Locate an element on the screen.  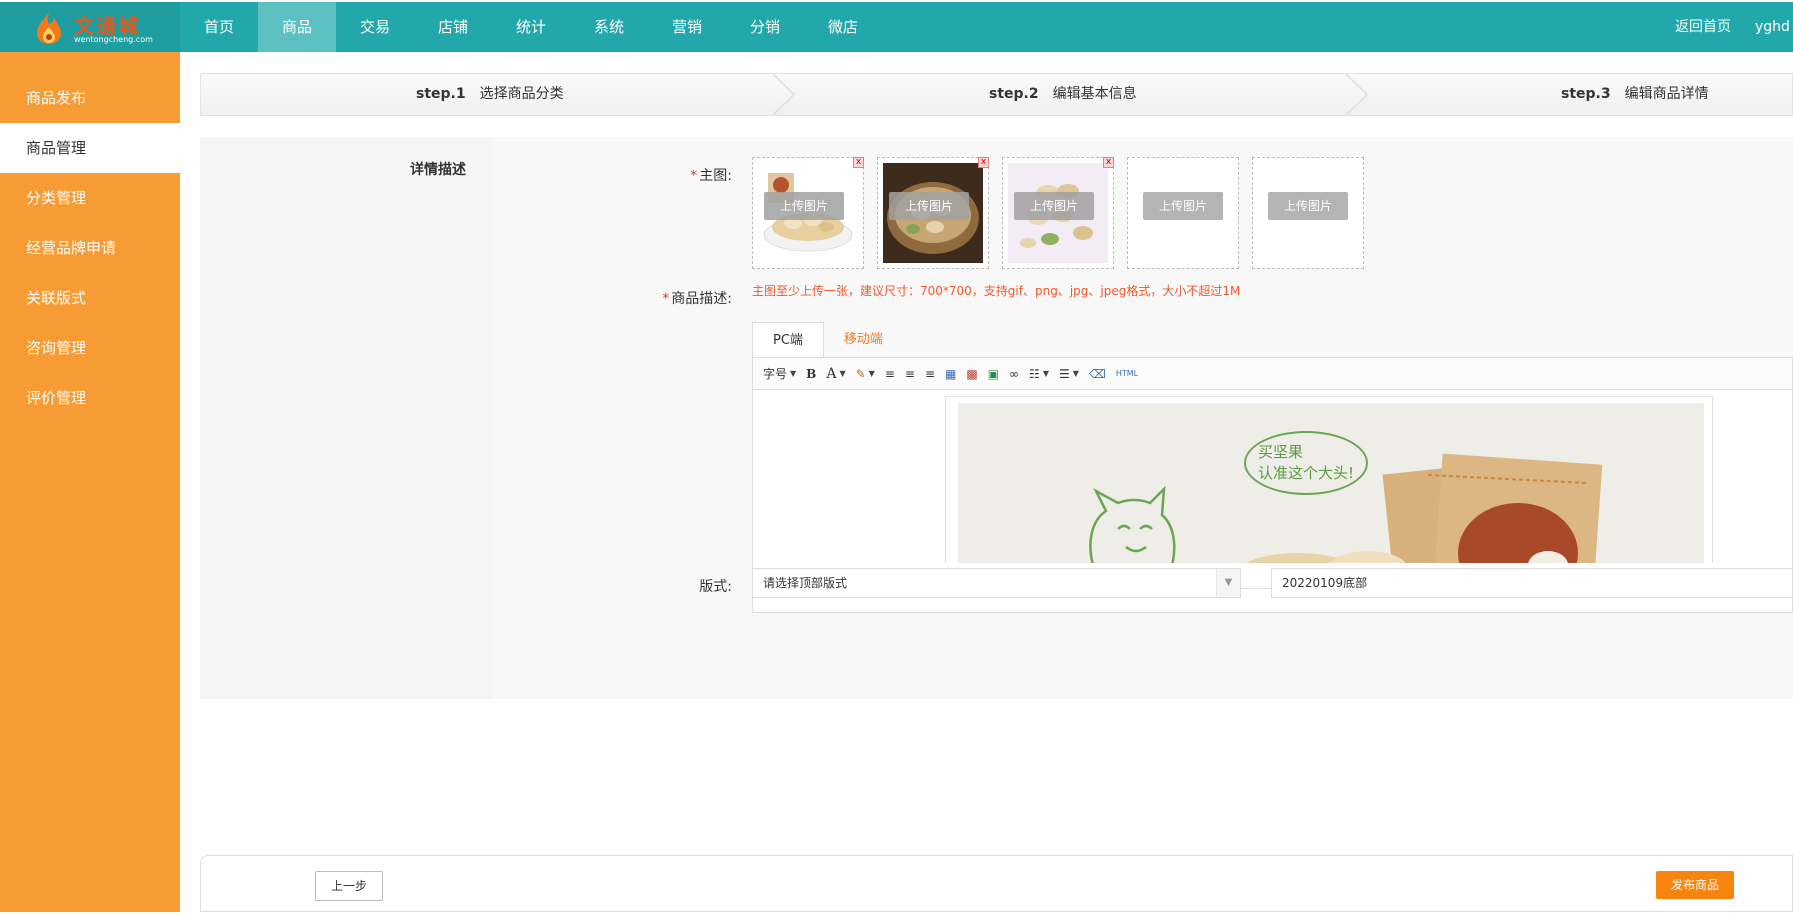
step-1: step.1 选择商品分类 is located at coordinates (490, 94).